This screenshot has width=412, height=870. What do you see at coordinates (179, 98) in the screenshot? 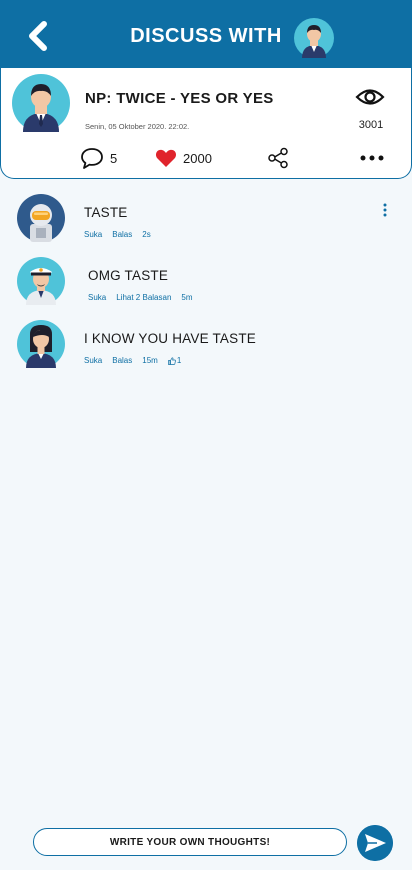
I see `post-title: NP: TWICE - YES OR YES` at bounding box center [179, 98].